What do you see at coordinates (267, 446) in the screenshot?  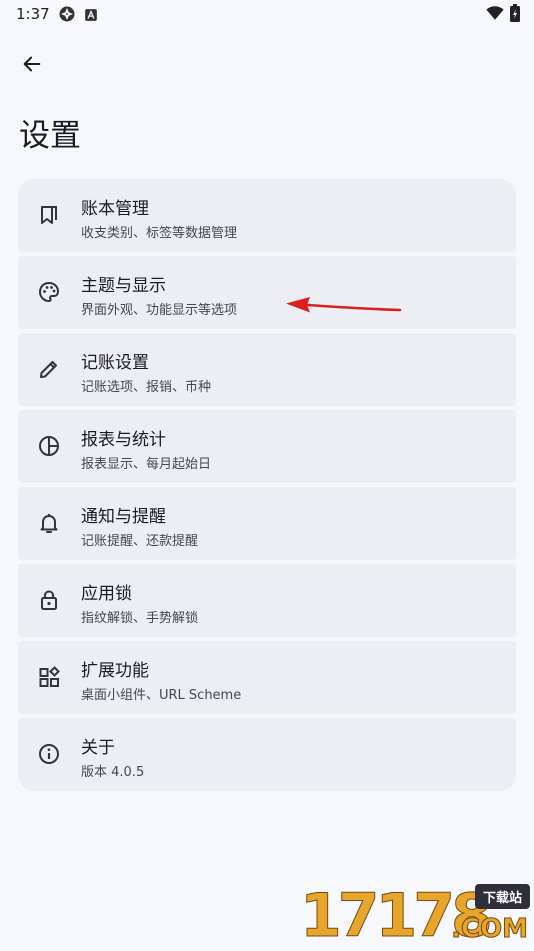 I see `settings-item-reports: 报表与统计 报表显示、每月起始日` at bounding box center [267, 446].